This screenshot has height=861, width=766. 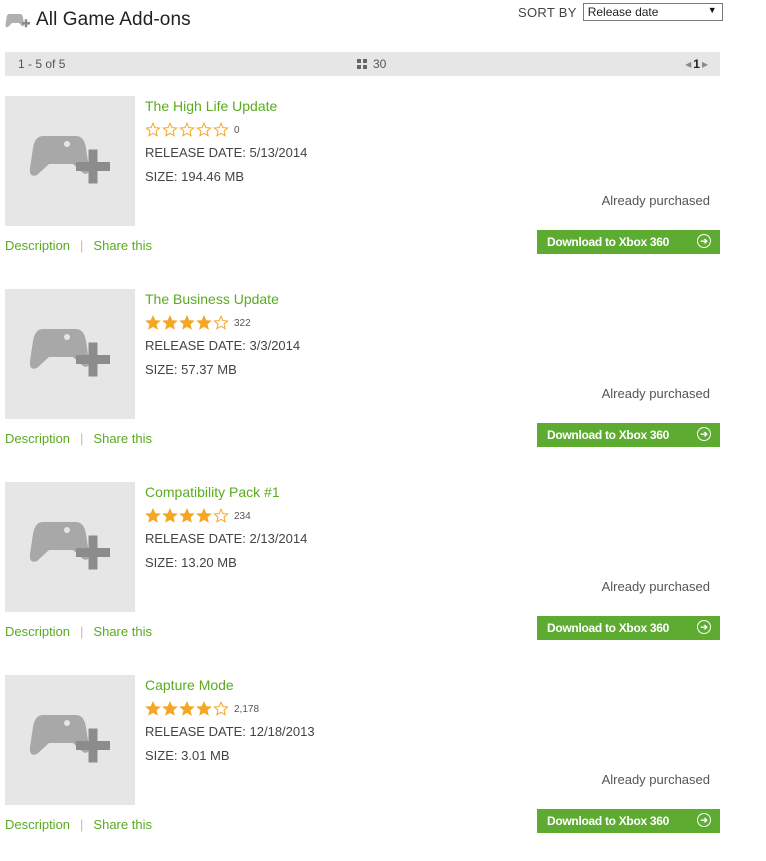 What do you see at coordinates (237, 130) in the screenshot?
I see `rating-count: 0` at bounding box center [237, 130].